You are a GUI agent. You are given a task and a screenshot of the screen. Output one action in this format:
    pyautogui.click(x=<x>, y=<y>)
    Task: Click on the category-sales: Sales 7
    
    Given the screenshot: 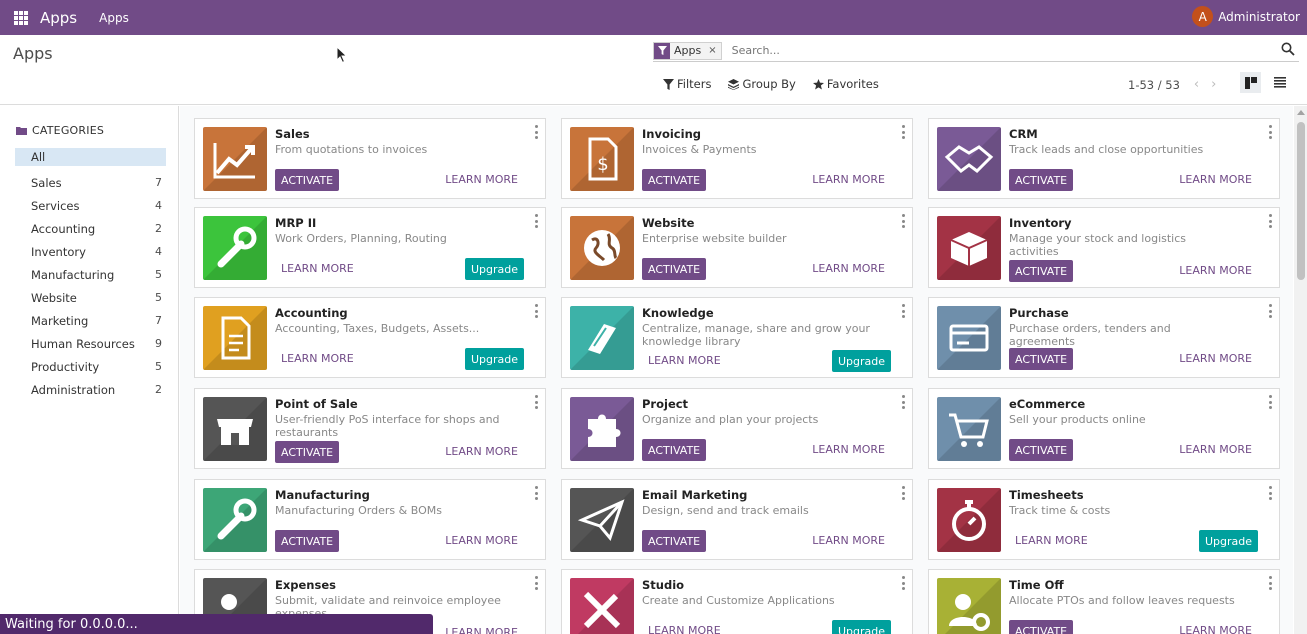 What is the action you would take?
    pyautogui.click(x=90, y=182)
    